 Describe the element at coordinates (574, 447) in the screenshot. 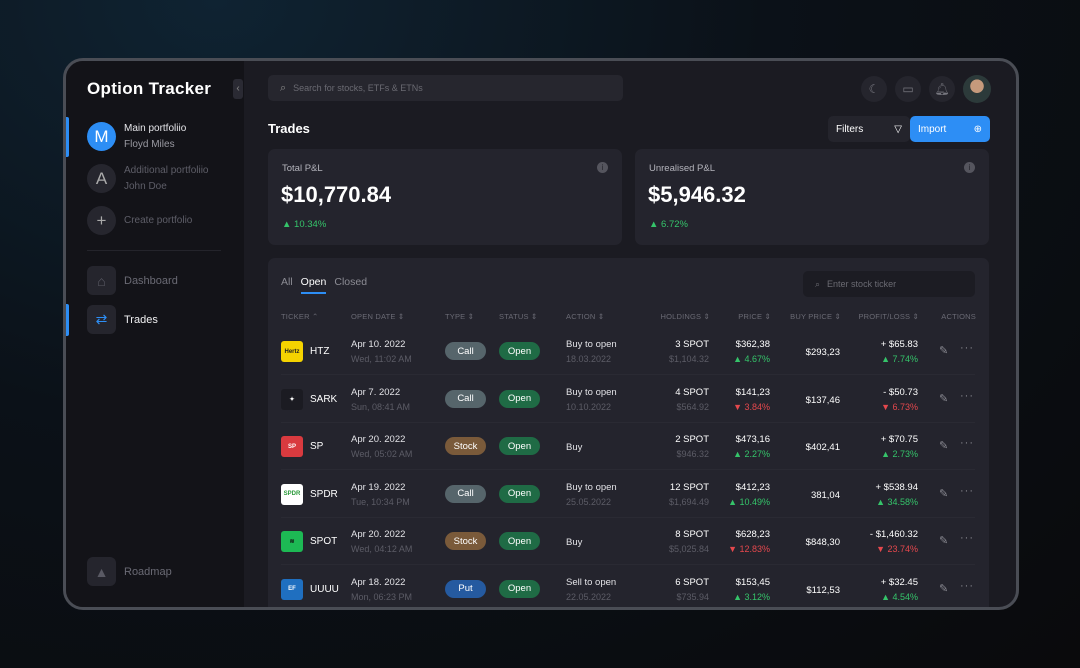

I see `action: Buy` at that location.